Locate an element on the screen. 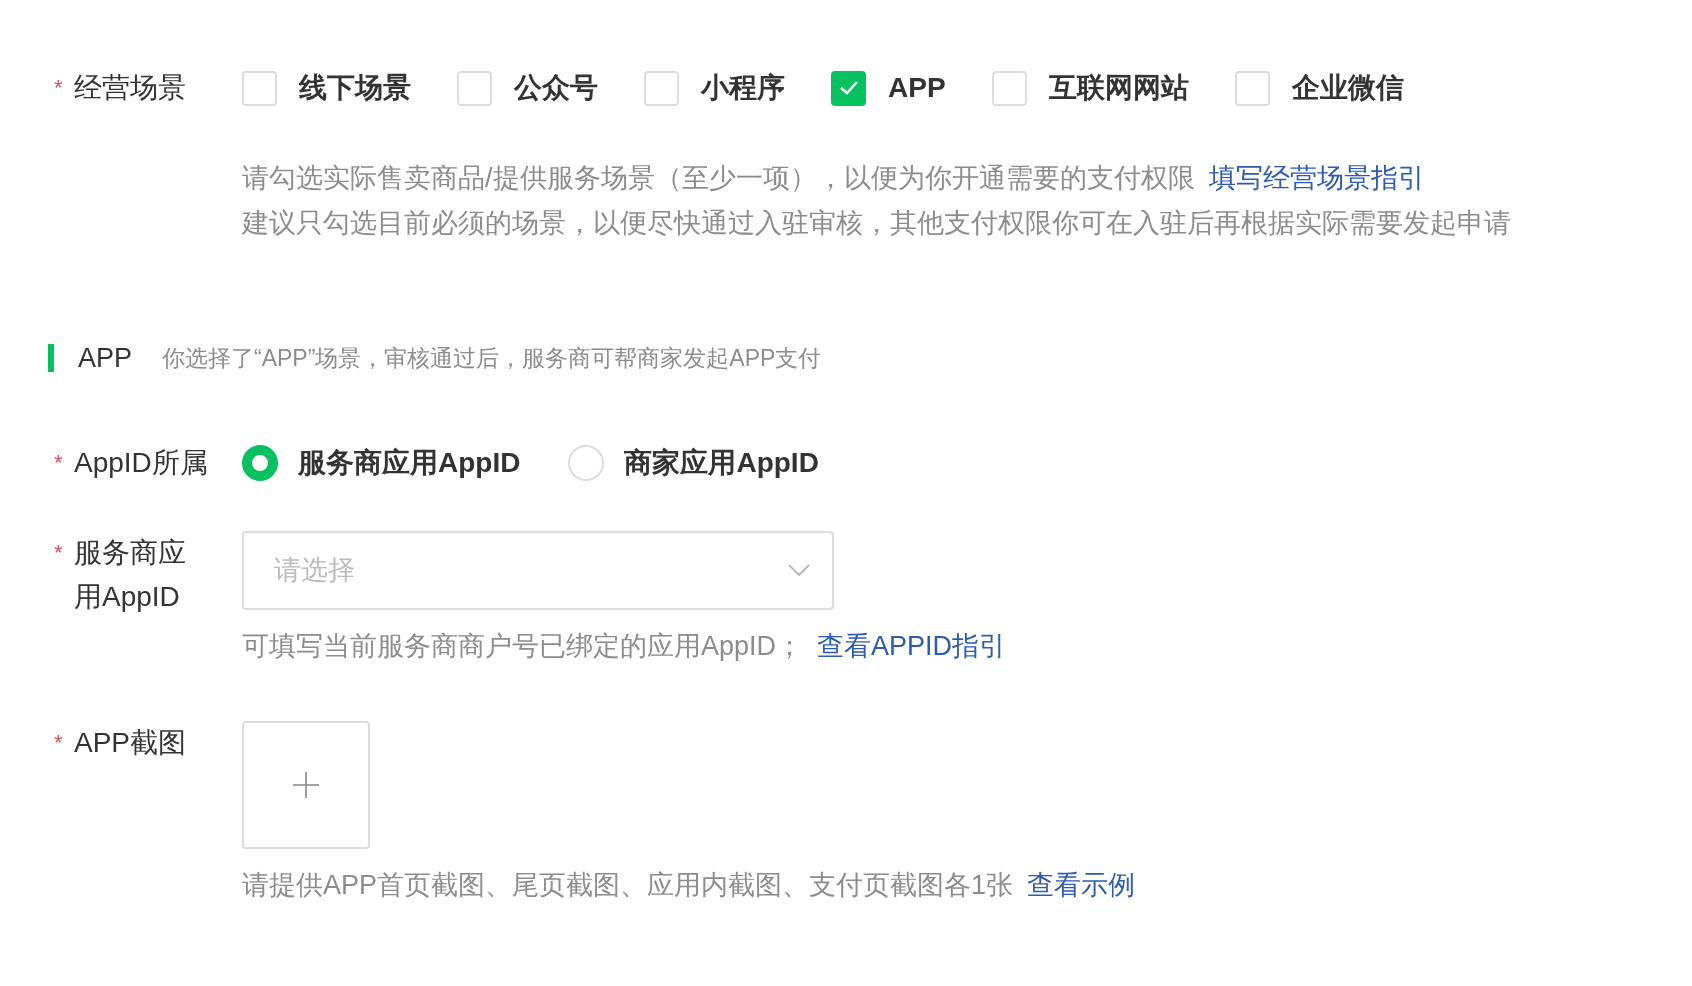 The height and width of the screenshot is (986, 1692). plus-icon is located at coordinates (306, 784).